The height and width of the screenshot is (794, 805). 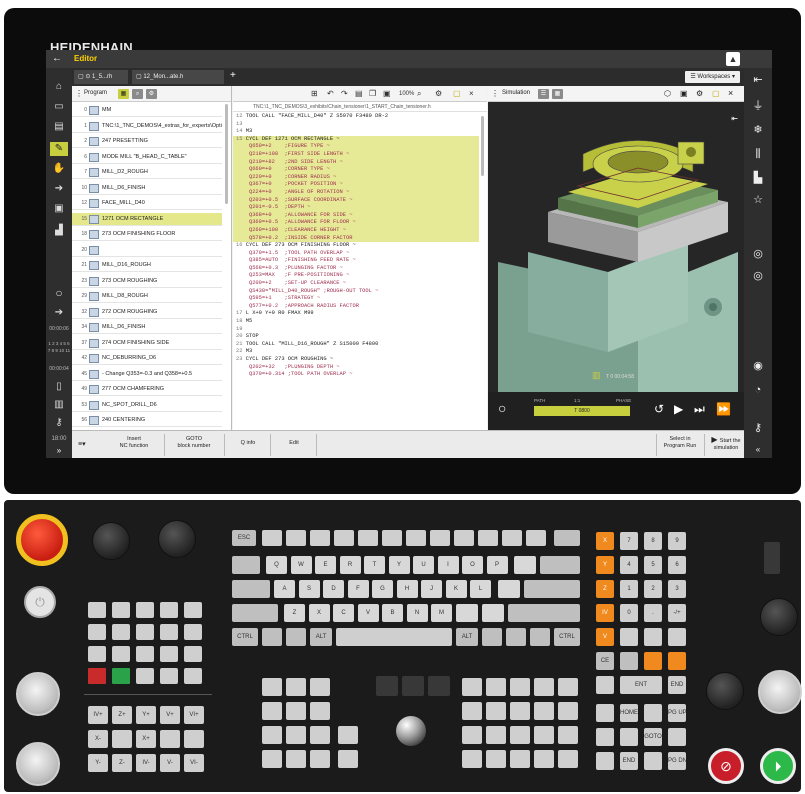 What do you see at coordinates (170, 715) in the screenshot?
I see `key-jog: V+` at bounding box center [170, 715].